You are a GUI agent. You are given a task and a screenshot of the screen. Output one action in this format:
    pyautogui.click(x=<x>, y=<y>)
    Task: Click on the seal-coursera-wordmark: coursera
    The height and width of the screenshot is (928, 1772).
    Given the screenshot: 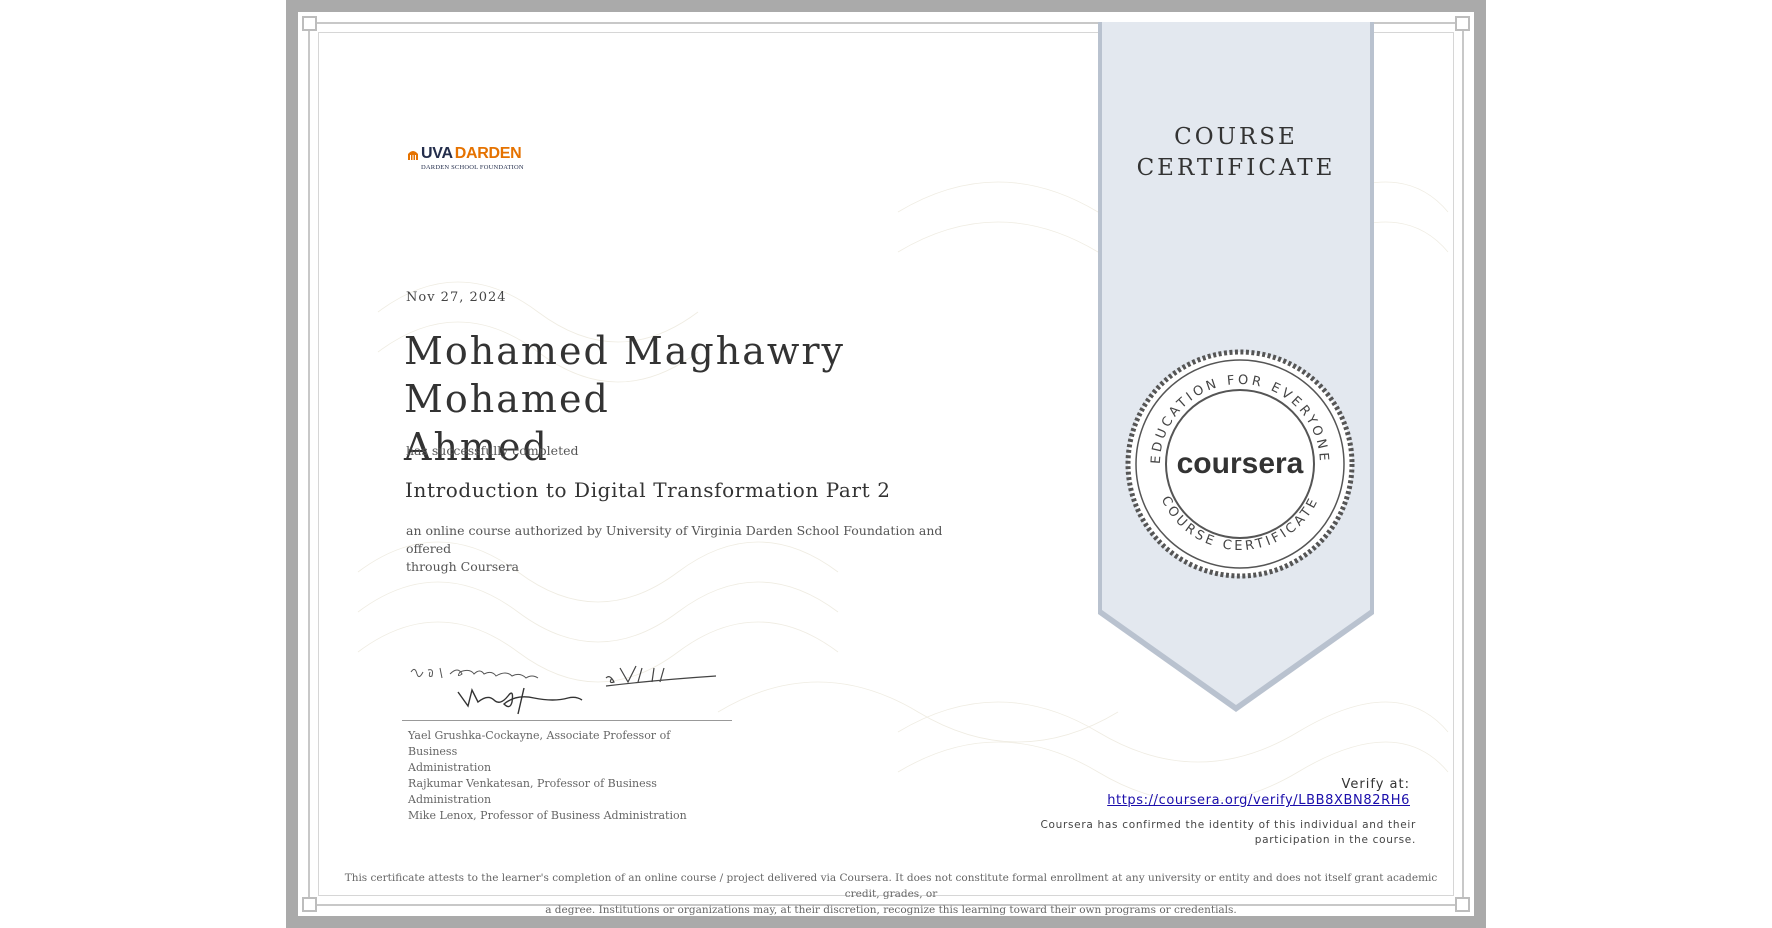 What is the action you would take?
    pyautogui.click(x=1240, y=463)
    